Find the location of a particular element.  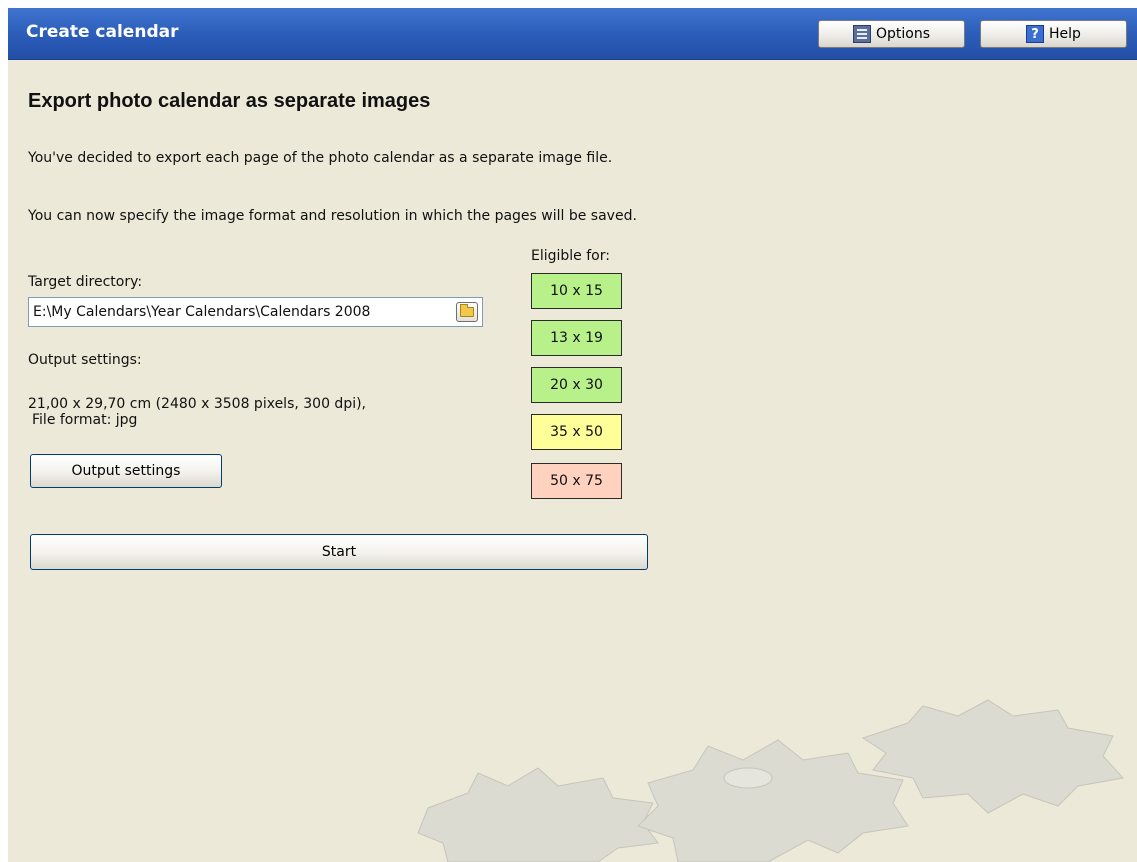

folder-open-icon is located at coordinates (467, 310).